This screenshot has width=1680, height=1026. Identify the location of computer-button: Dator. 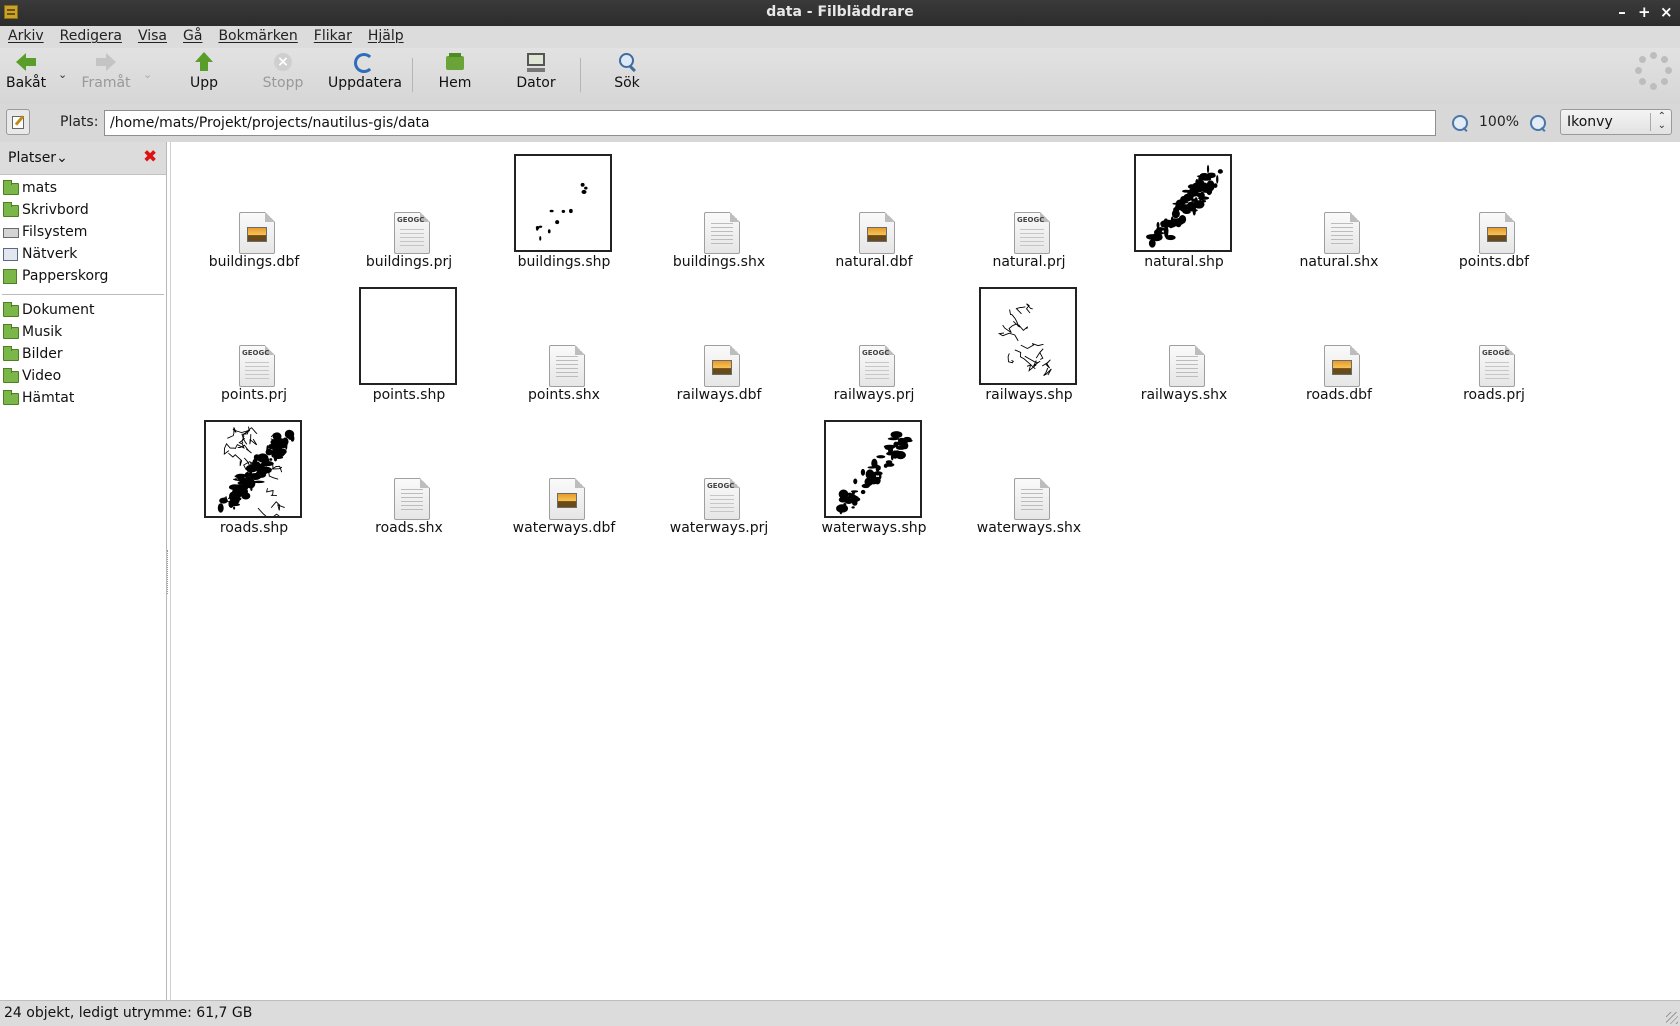
(536, 76).